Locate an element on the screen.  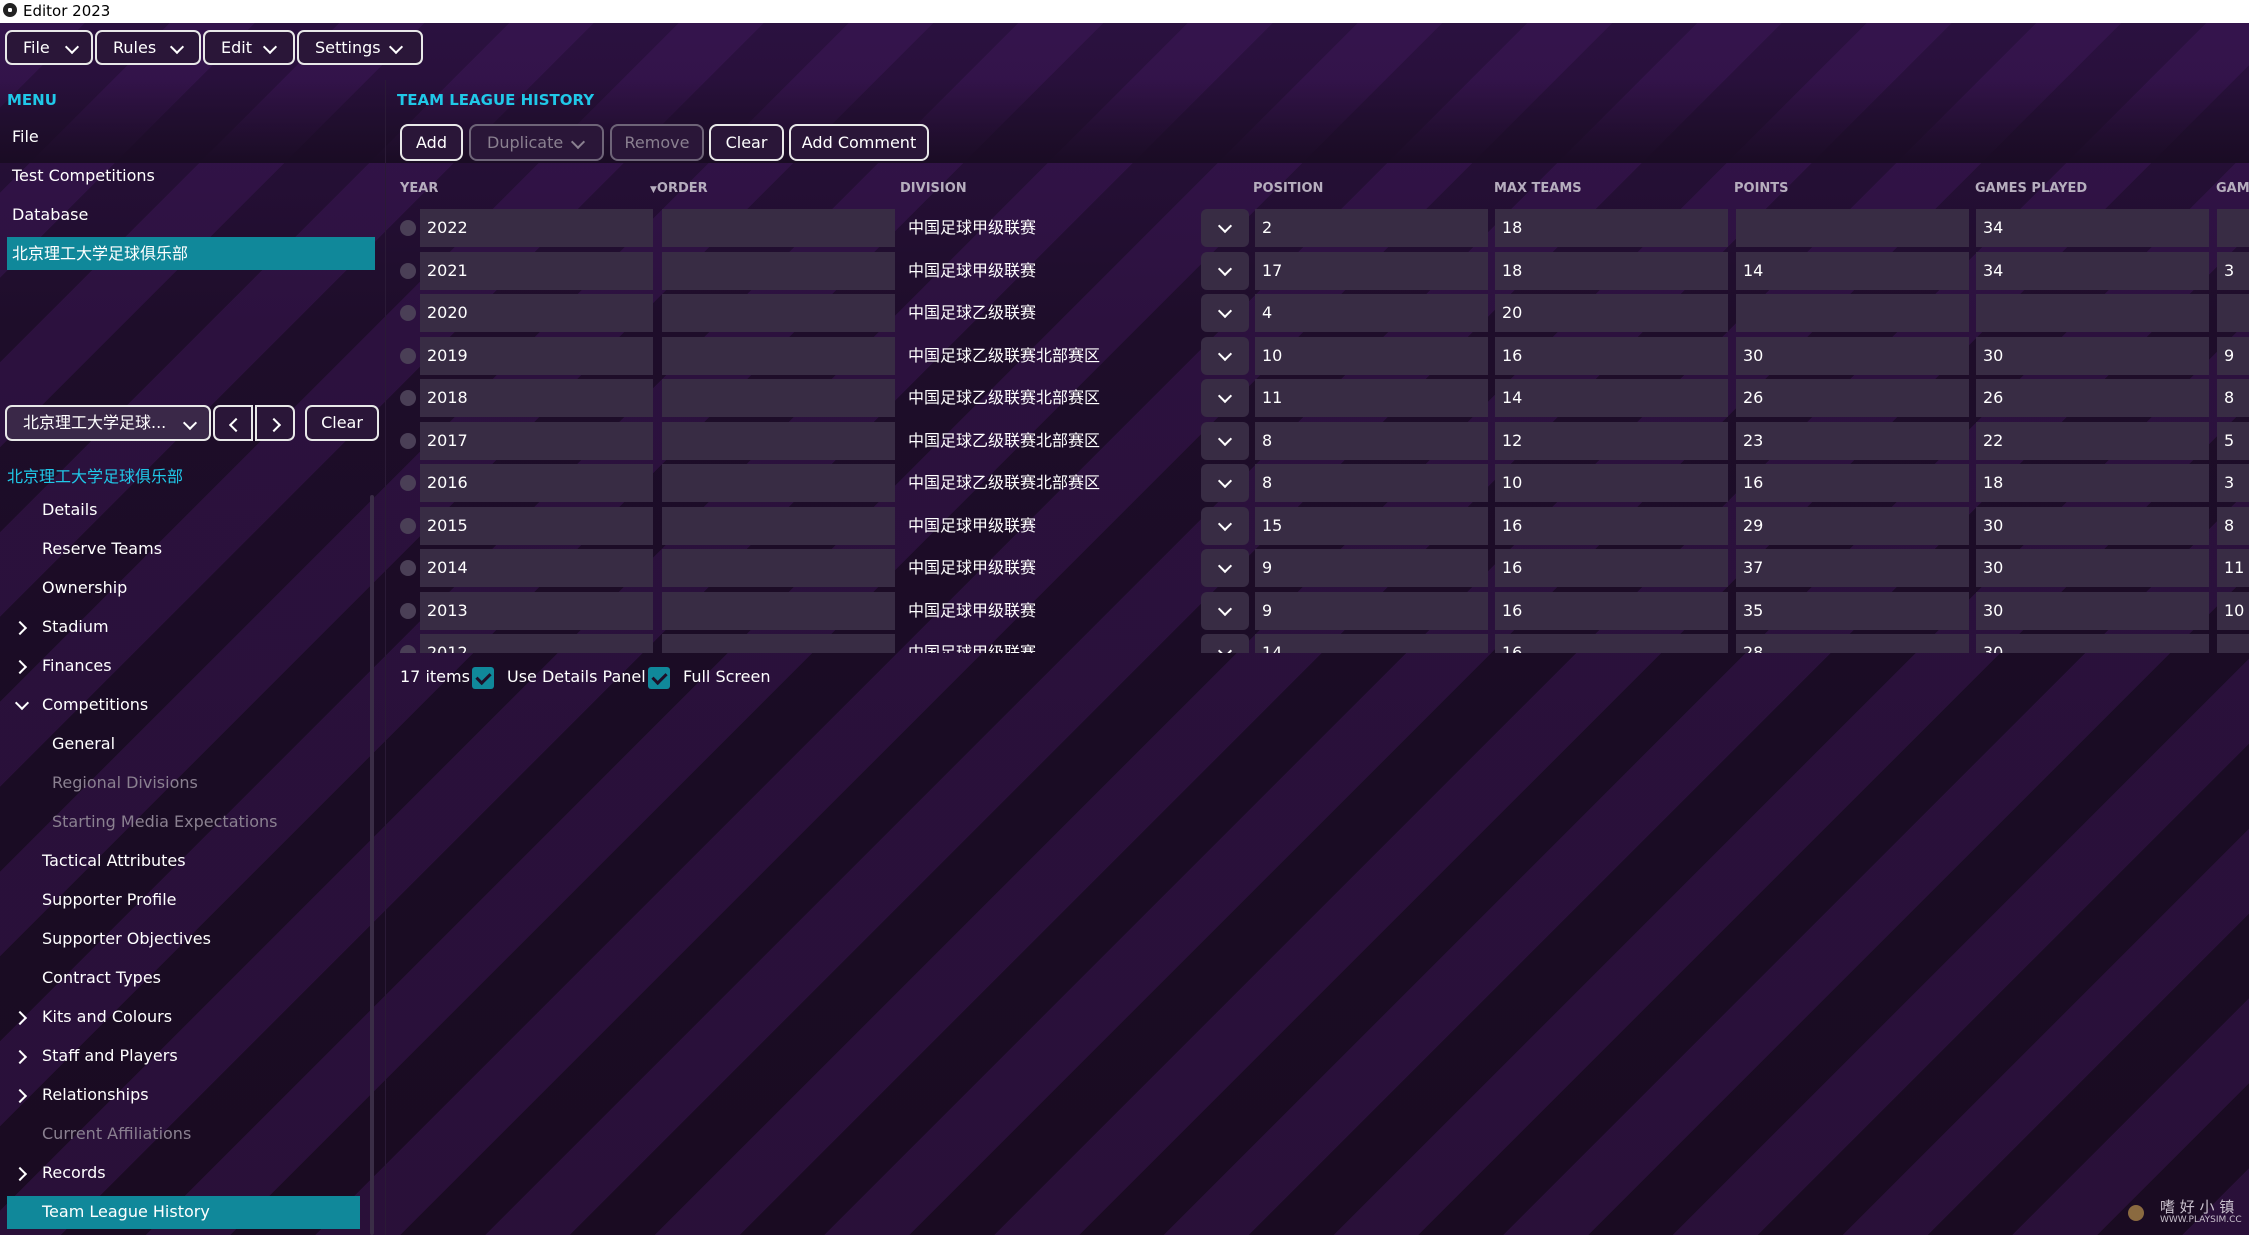
table-row: 2014 中国足球甲级联赛 9 16 37 30 11 is located at coordinates (1323, 567).